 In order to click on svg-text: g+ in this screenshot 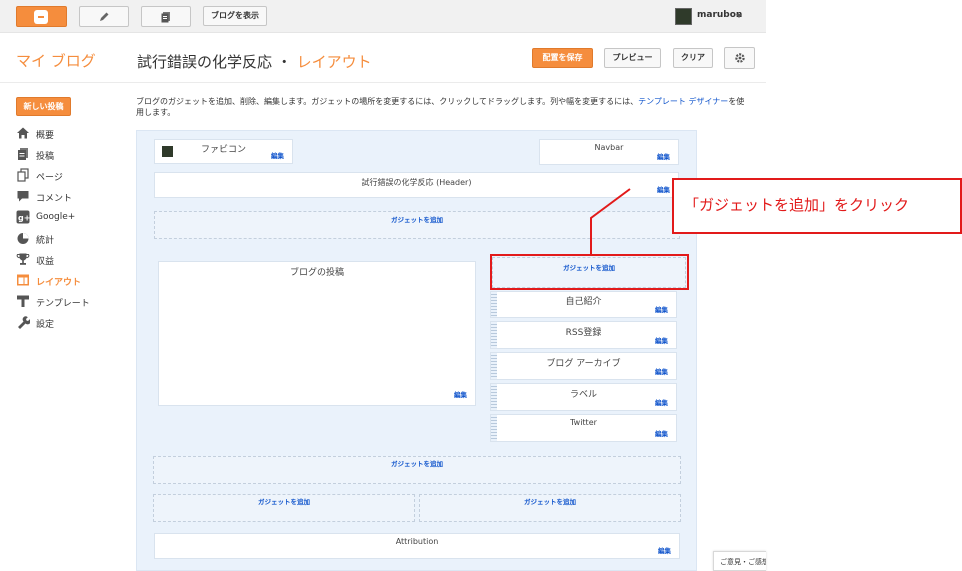, I will do `click(24, 218)`.